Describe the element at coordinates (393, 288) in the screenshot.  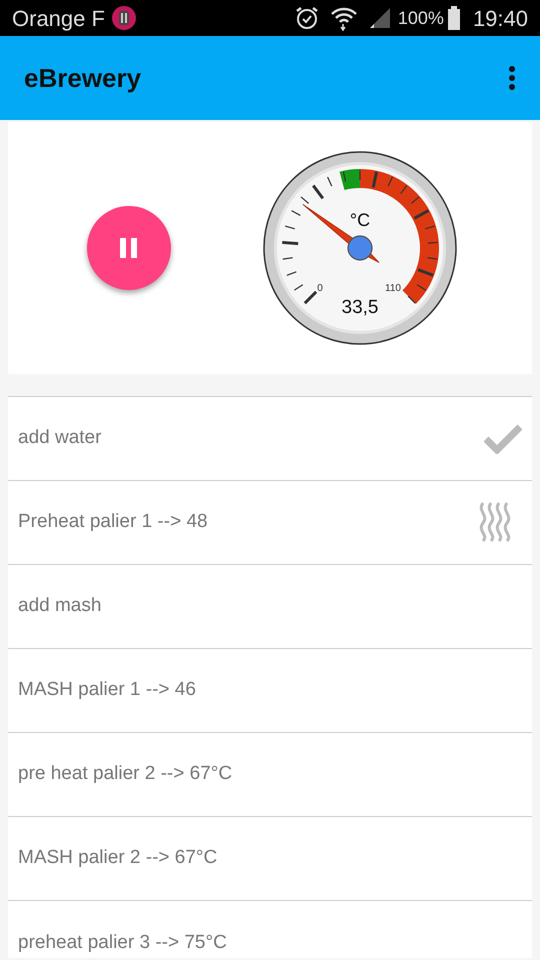
I see `gauge-max-label: 110` at that location.